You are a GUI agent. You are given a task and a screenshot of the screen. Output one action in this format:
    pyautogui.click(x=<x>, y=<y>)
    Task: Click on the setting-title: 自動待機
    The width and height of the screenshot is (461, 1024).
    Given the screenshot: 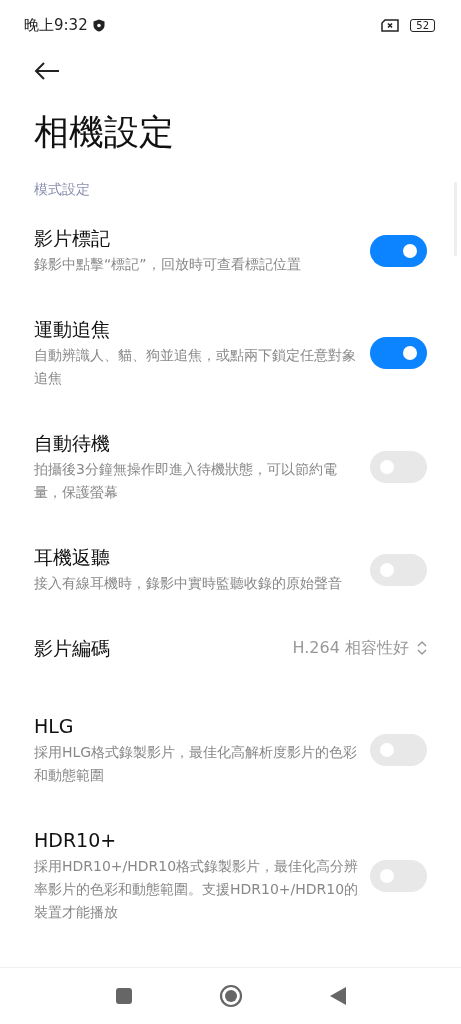 What is the action you would take?
    pyautogui.click(x=72, y=443)
    